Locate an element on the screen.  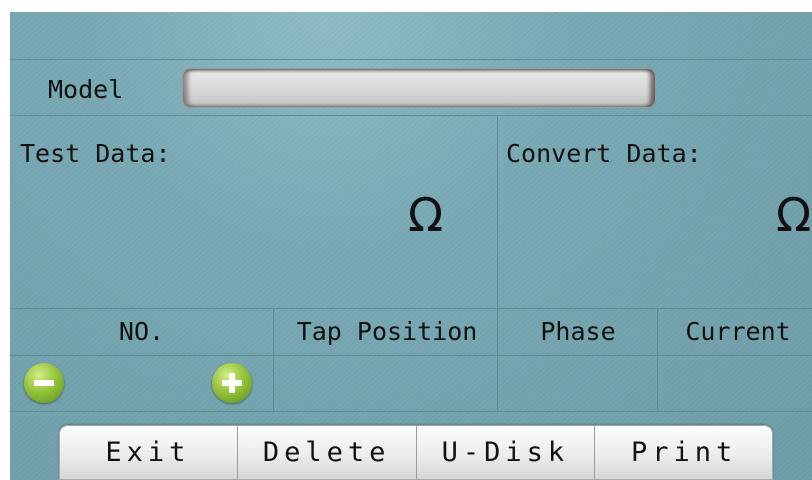
header-phase: Phase is located at coordinates (578, 331).